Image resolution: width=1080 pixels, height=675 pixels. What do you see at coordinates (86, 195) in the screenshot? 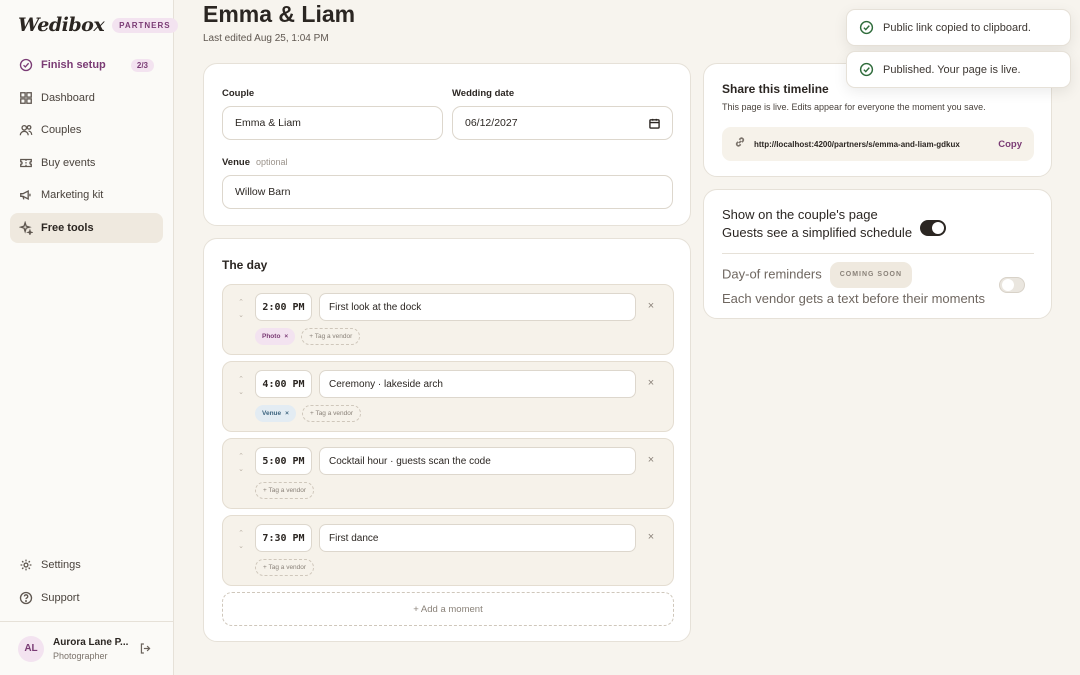
I see `sidebar-item-marketing-kit: Marketing kit` at bounding box center [86, 195].